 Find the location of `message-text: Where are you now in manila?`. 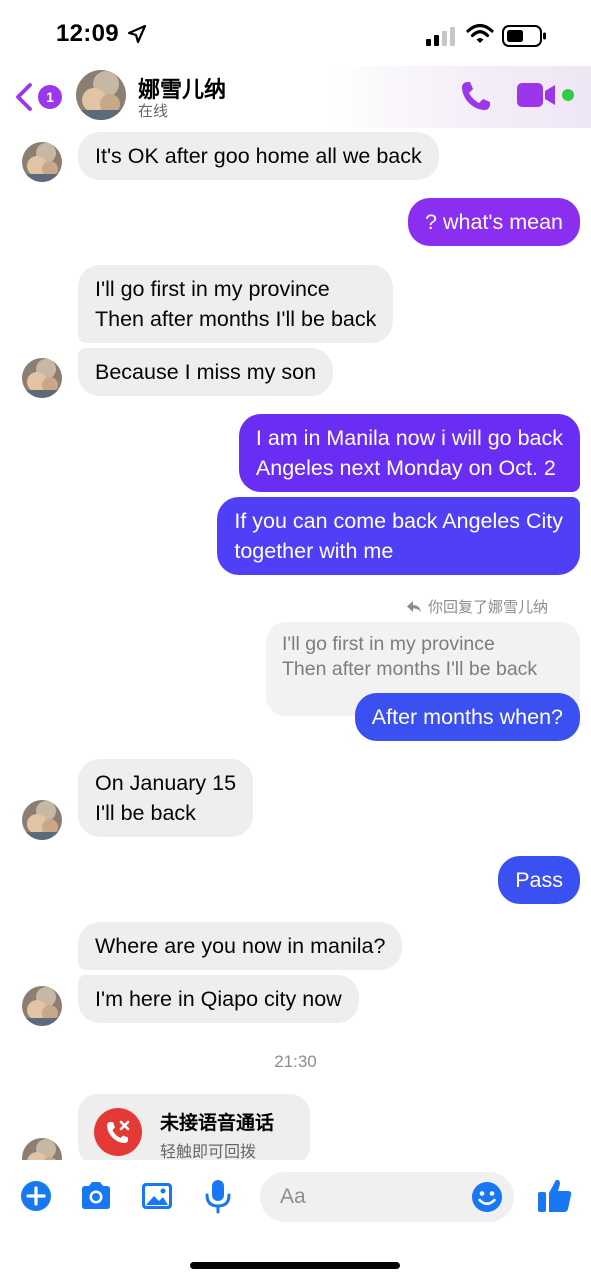

message-text: Where are you now in manila? is located at coordinates (240, 946).